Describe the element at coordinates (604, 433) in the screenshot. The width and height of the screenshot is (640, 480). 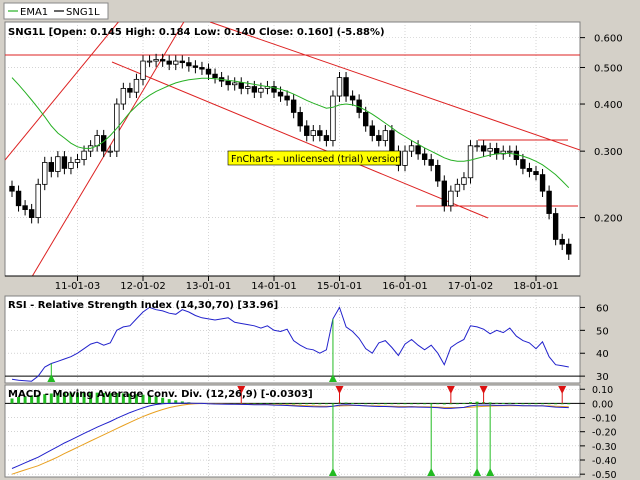
I see `macd-y-tick-label: -0.20` at that location.